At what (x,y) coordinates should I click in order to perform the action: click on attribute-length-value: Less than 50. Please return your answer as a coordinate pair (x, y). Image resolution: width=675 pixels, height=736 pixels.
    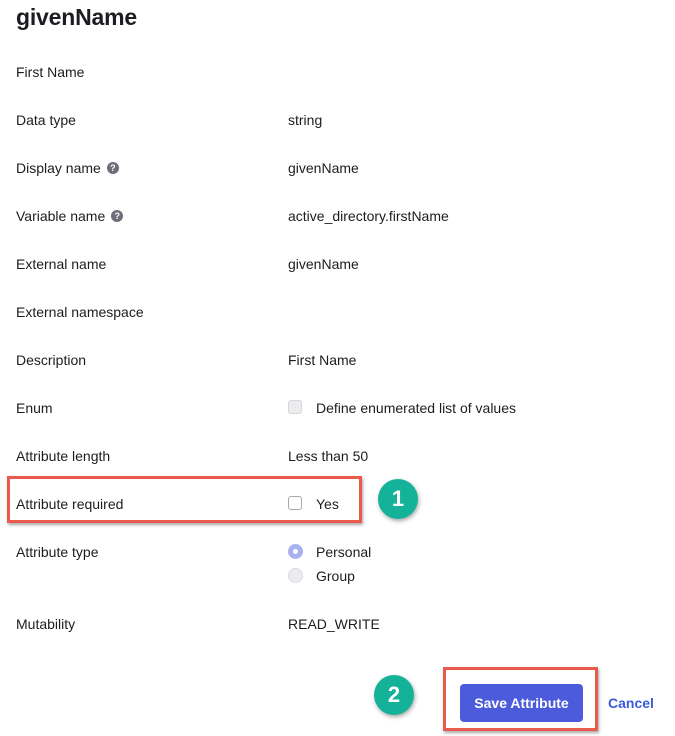
    Looking at the image, I should click on (328, 456).